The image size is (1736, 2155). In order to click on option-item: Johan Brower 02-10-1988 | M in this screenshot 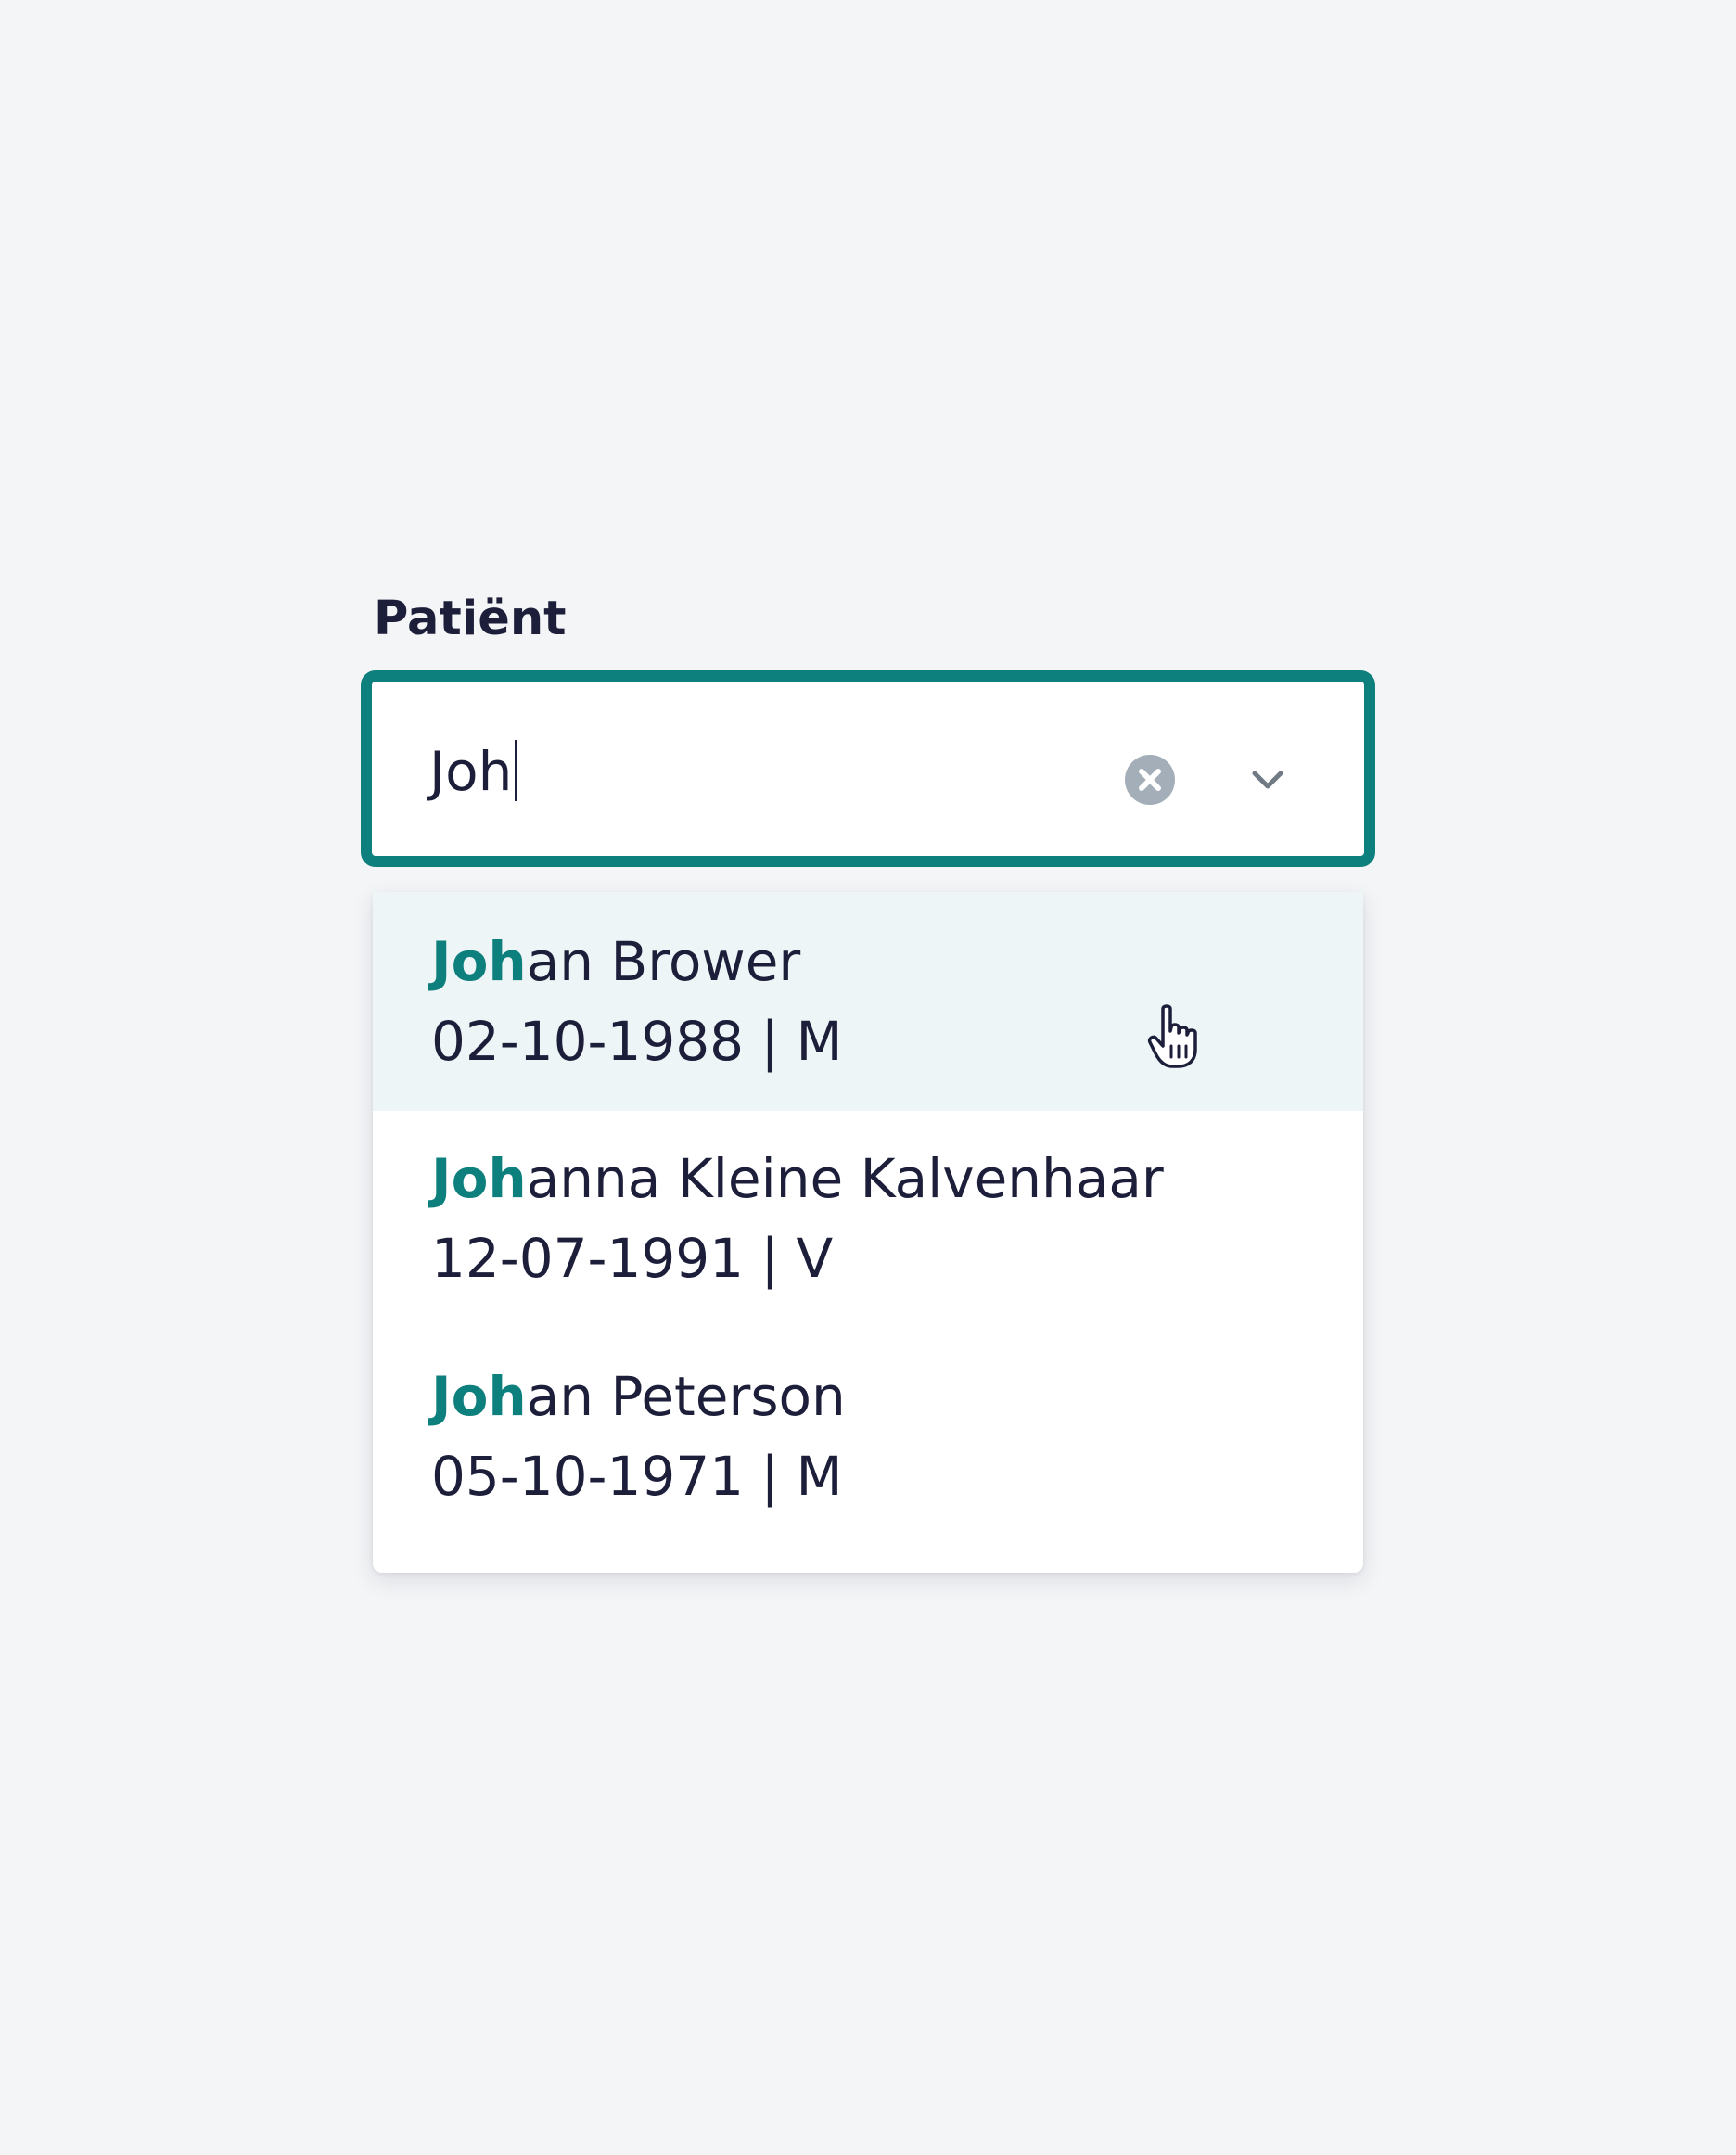, I will do `click(868, 1001)`.